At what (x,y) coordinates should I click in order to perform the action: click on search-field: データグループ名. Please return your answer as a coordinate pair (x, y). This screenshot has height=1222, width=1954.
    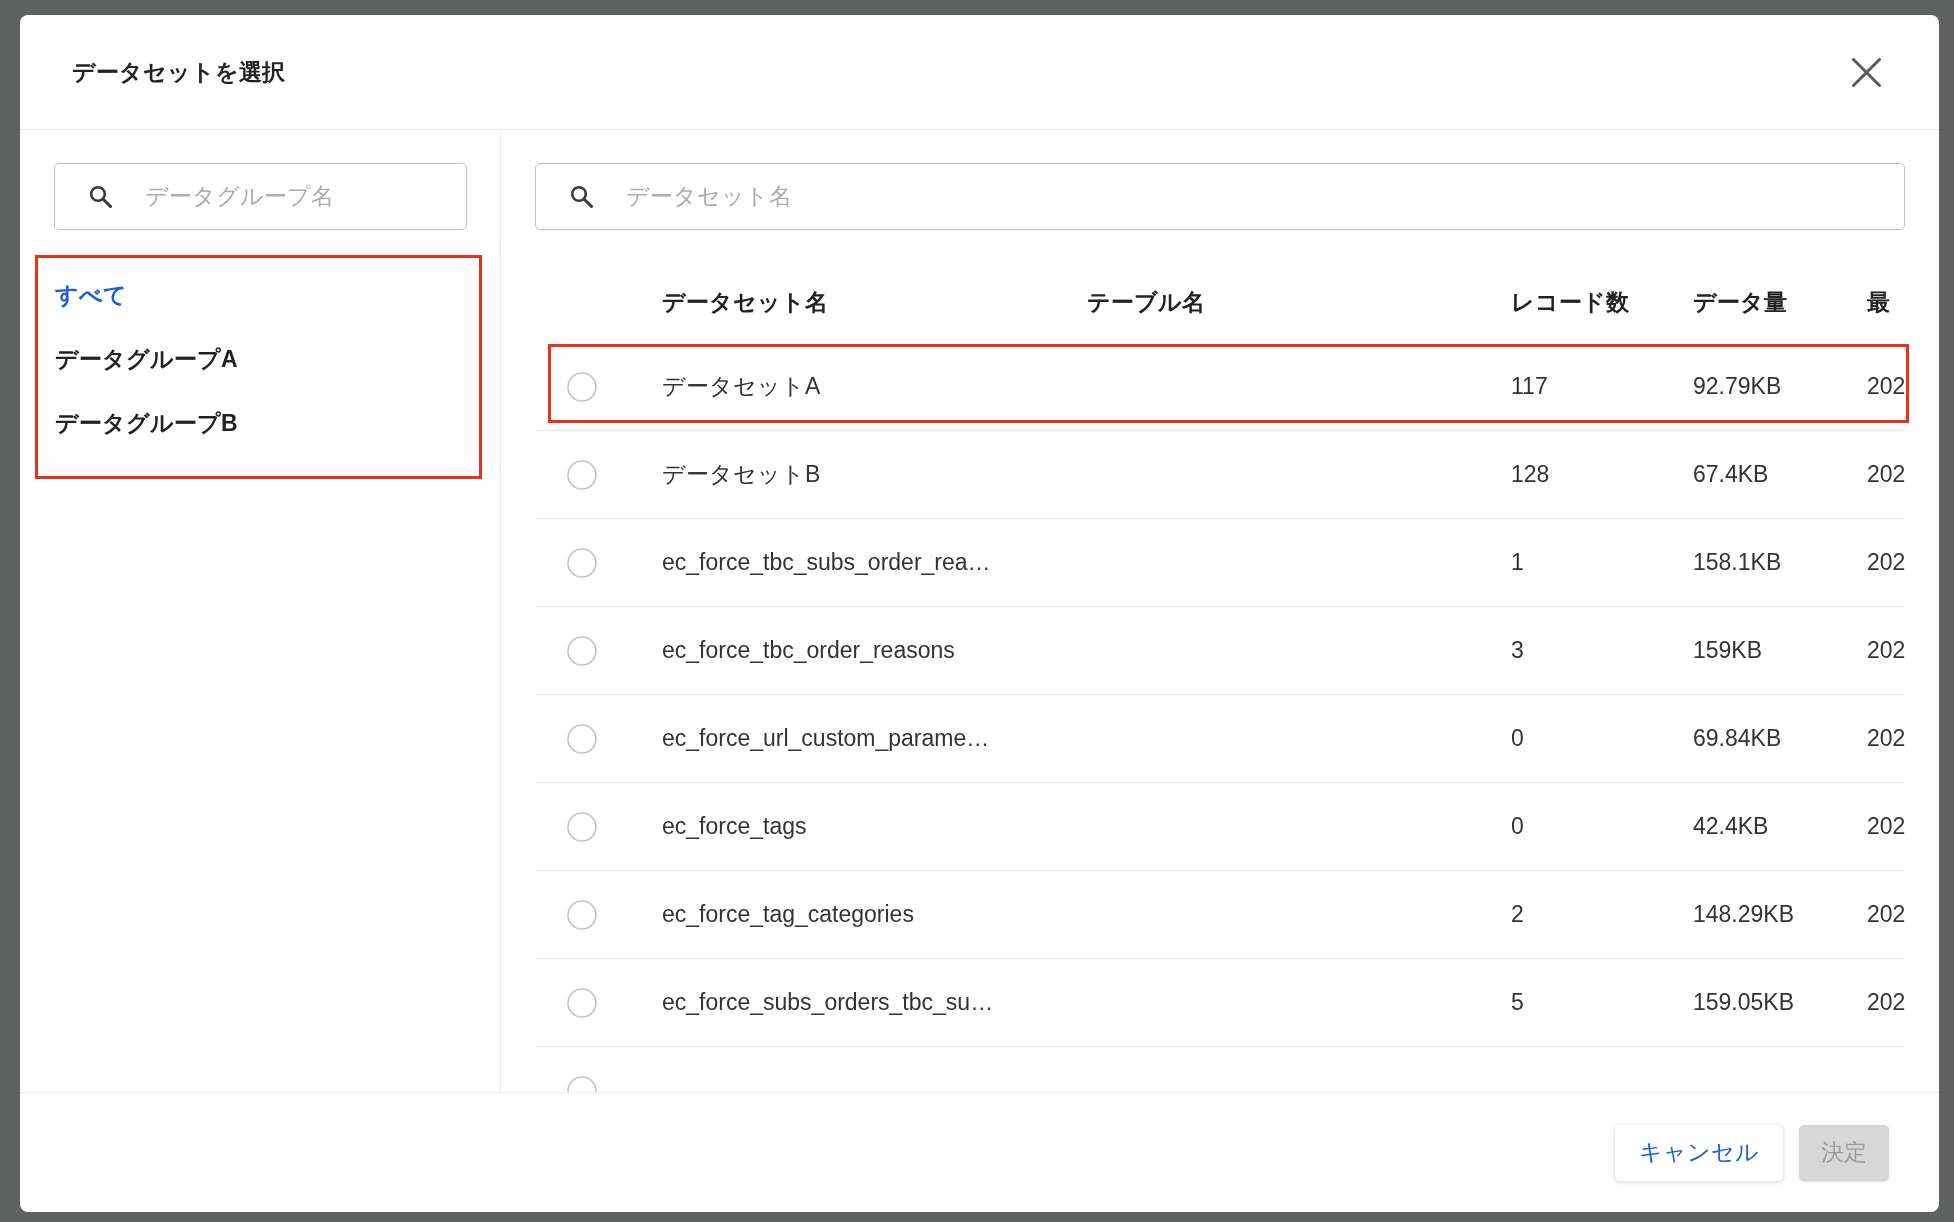
    Looking at the image, I should click on (260, 196).